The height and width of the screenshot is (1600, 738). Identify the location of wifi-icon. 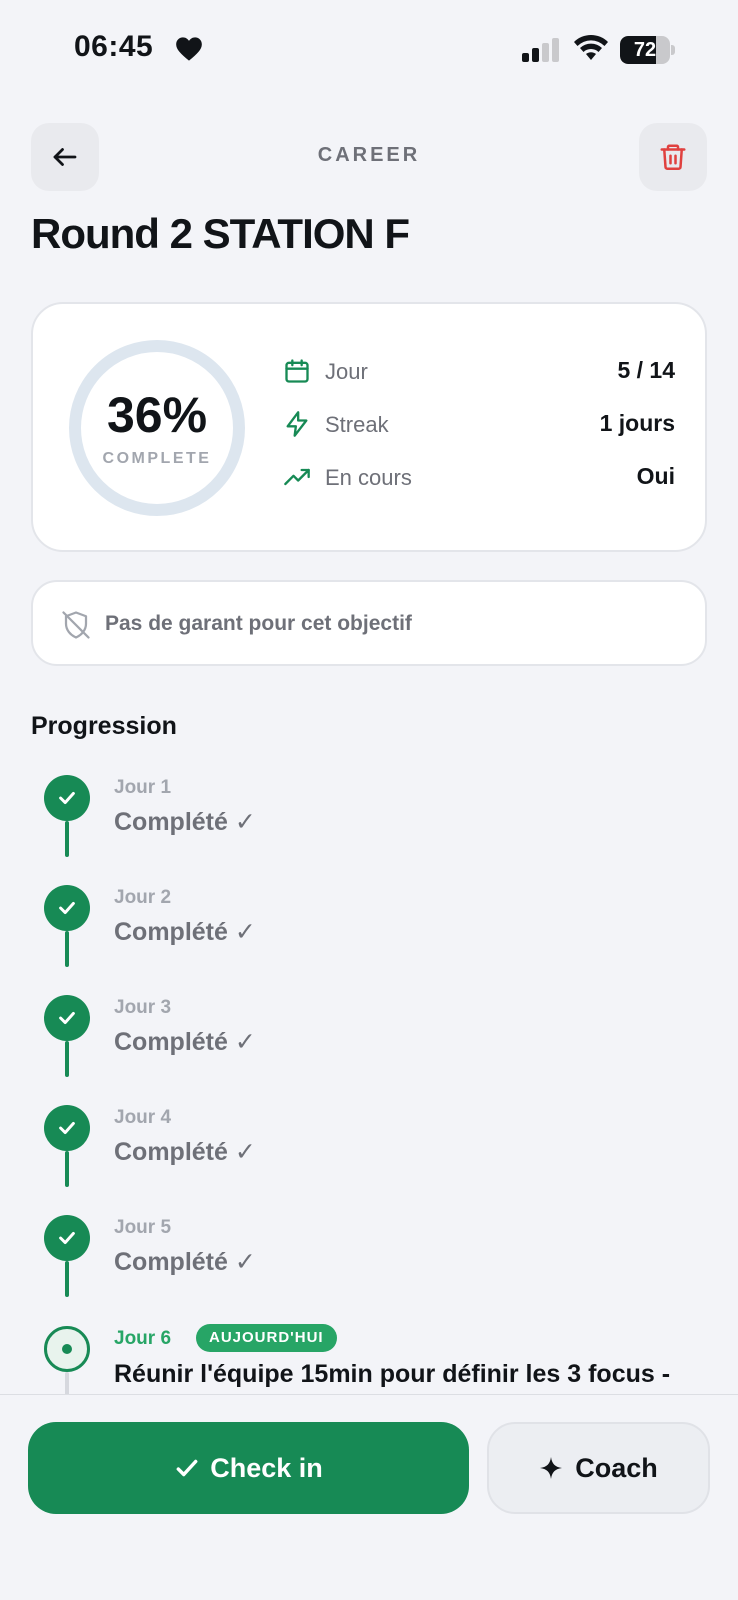
(591, 47).